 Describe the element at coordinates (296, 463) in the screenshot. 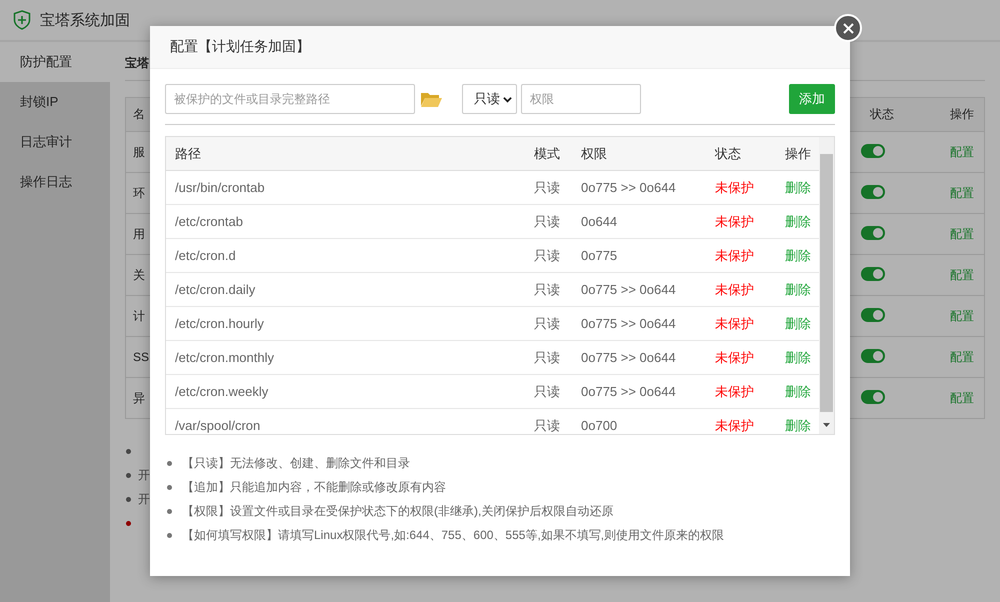

I see `note-text: 【只读】无法修改、创建、删除文件和目录` at that location.